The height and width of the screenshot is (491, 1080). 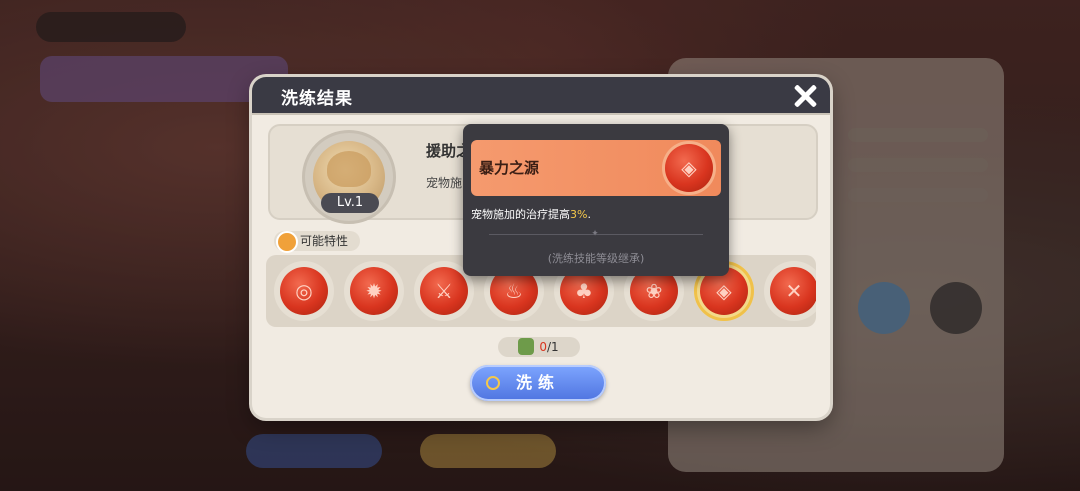 I want to click on tooltip-header: 暴力之源 ◈, so click(x=596, y=168).